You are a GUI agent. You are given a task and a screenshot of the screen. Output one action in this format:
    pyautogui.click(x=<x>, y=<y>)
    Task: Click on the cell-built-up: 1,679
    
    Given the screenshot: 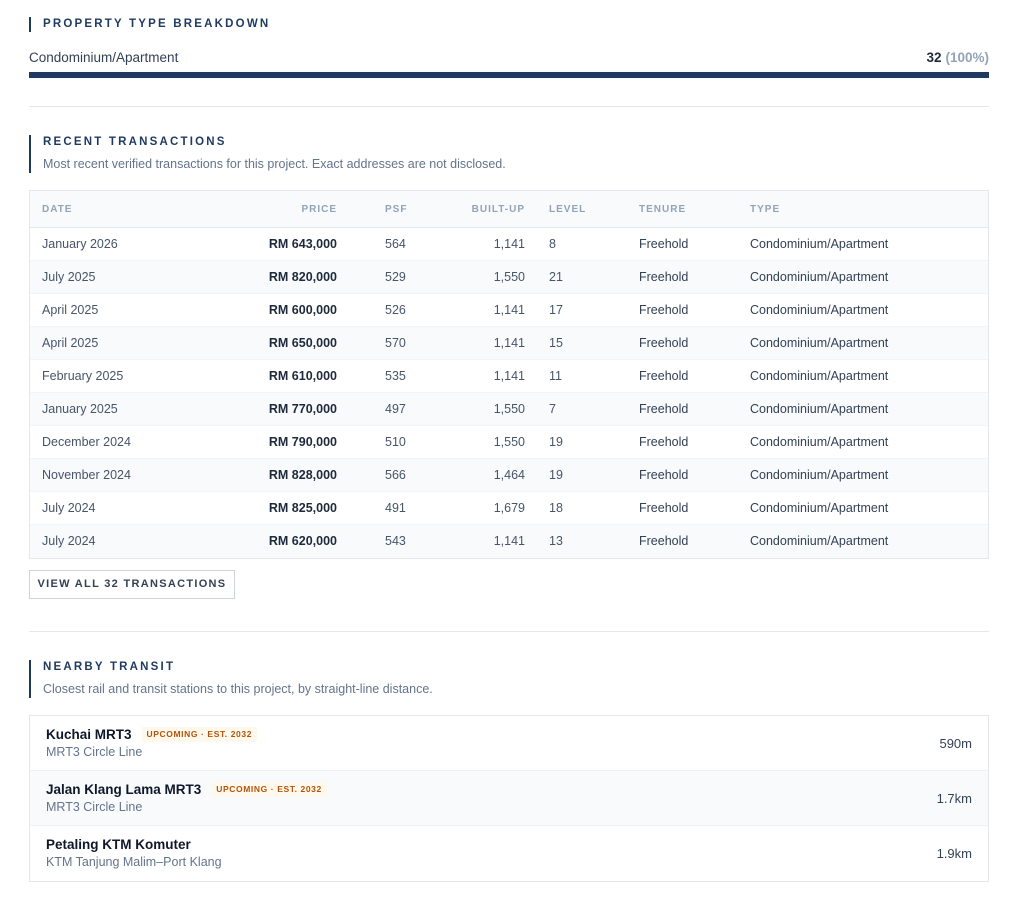 What is the action you would take?
    pyautogui.click(x=509, y=508)
    